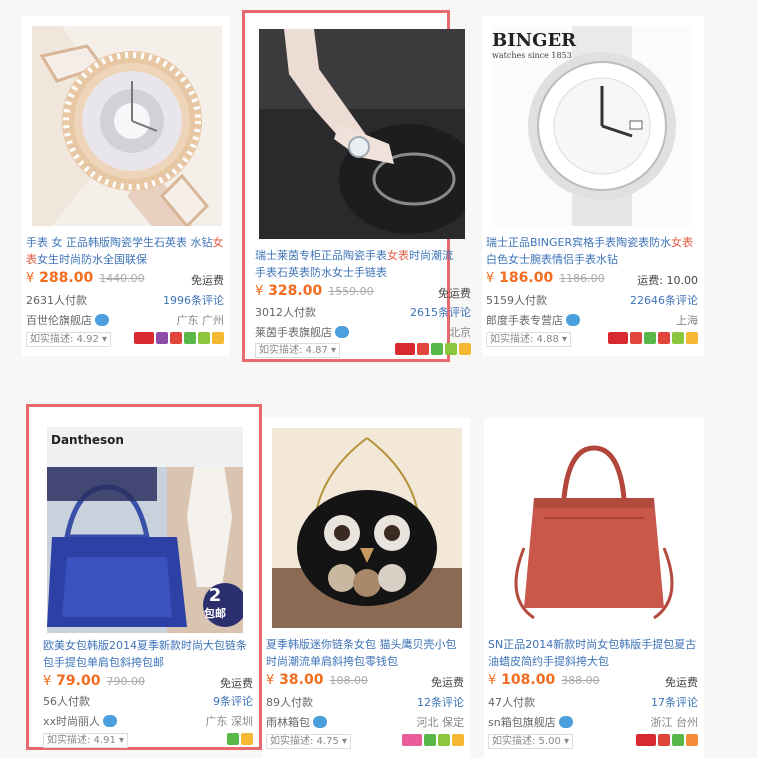 The image size is (757, 758). Describe the element at coordinates (145, 530) in the screenshot. I see `product-image: Dantheson 2 包邮` at that location.